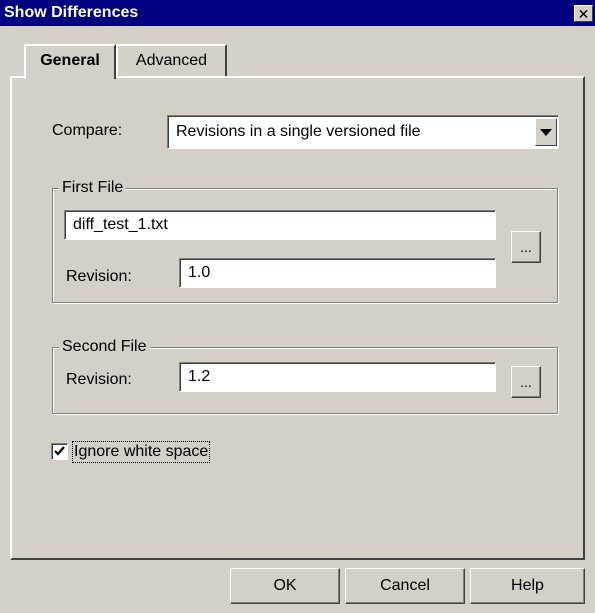 The image size is (595, 613). I want to click on cancel-button: Cancel, so click(405, 586).